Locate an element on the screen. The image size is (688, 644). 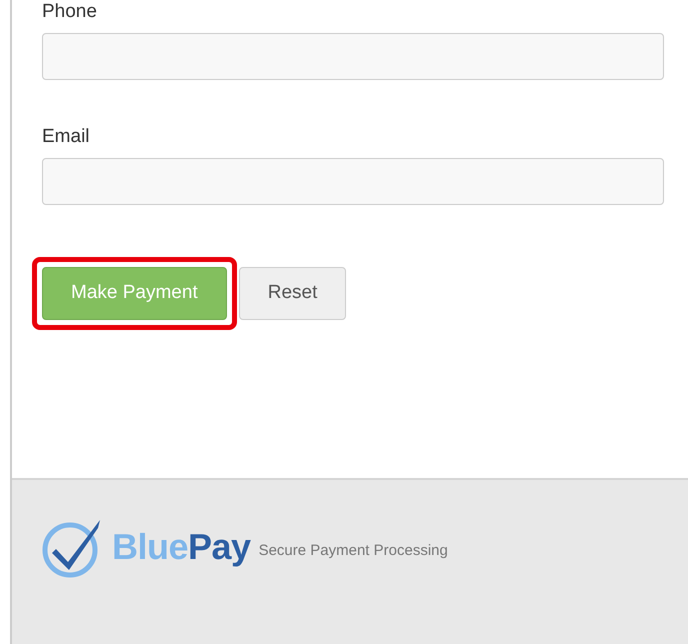
phone-field is located at coordinates (353, 56).